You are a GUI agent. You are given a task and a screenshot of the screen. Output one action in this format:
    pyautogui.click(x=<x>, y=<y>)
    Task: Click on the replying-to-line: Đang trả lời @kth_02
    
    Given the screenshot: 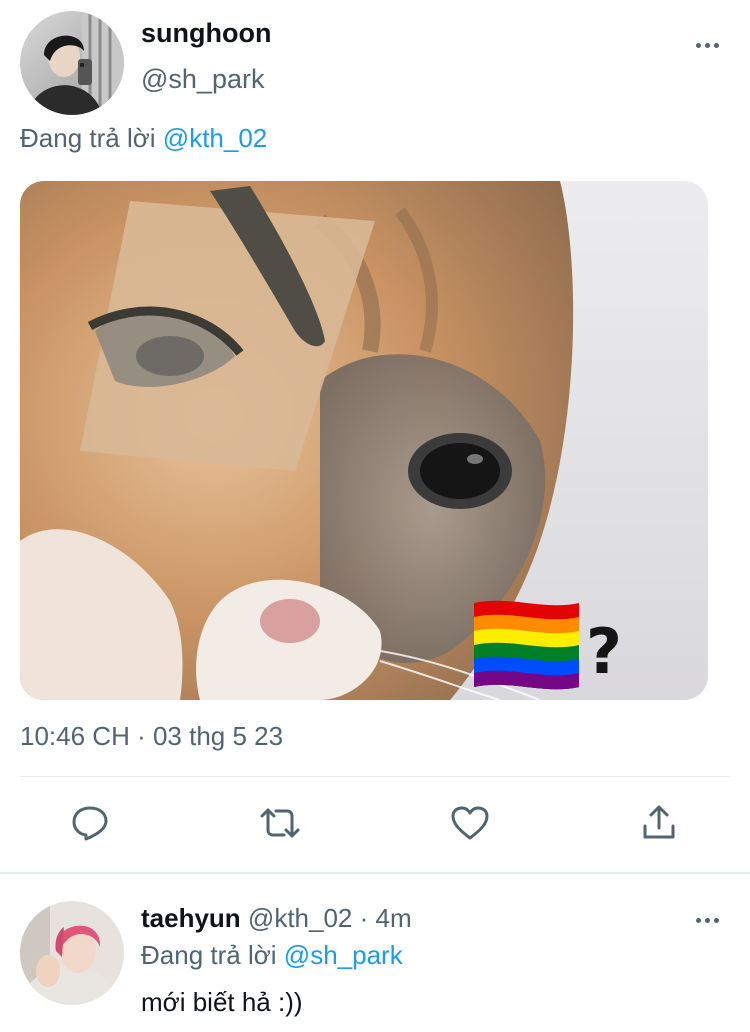 What is the action you would take?
    pyautogui.click(x=143, y=138)
    